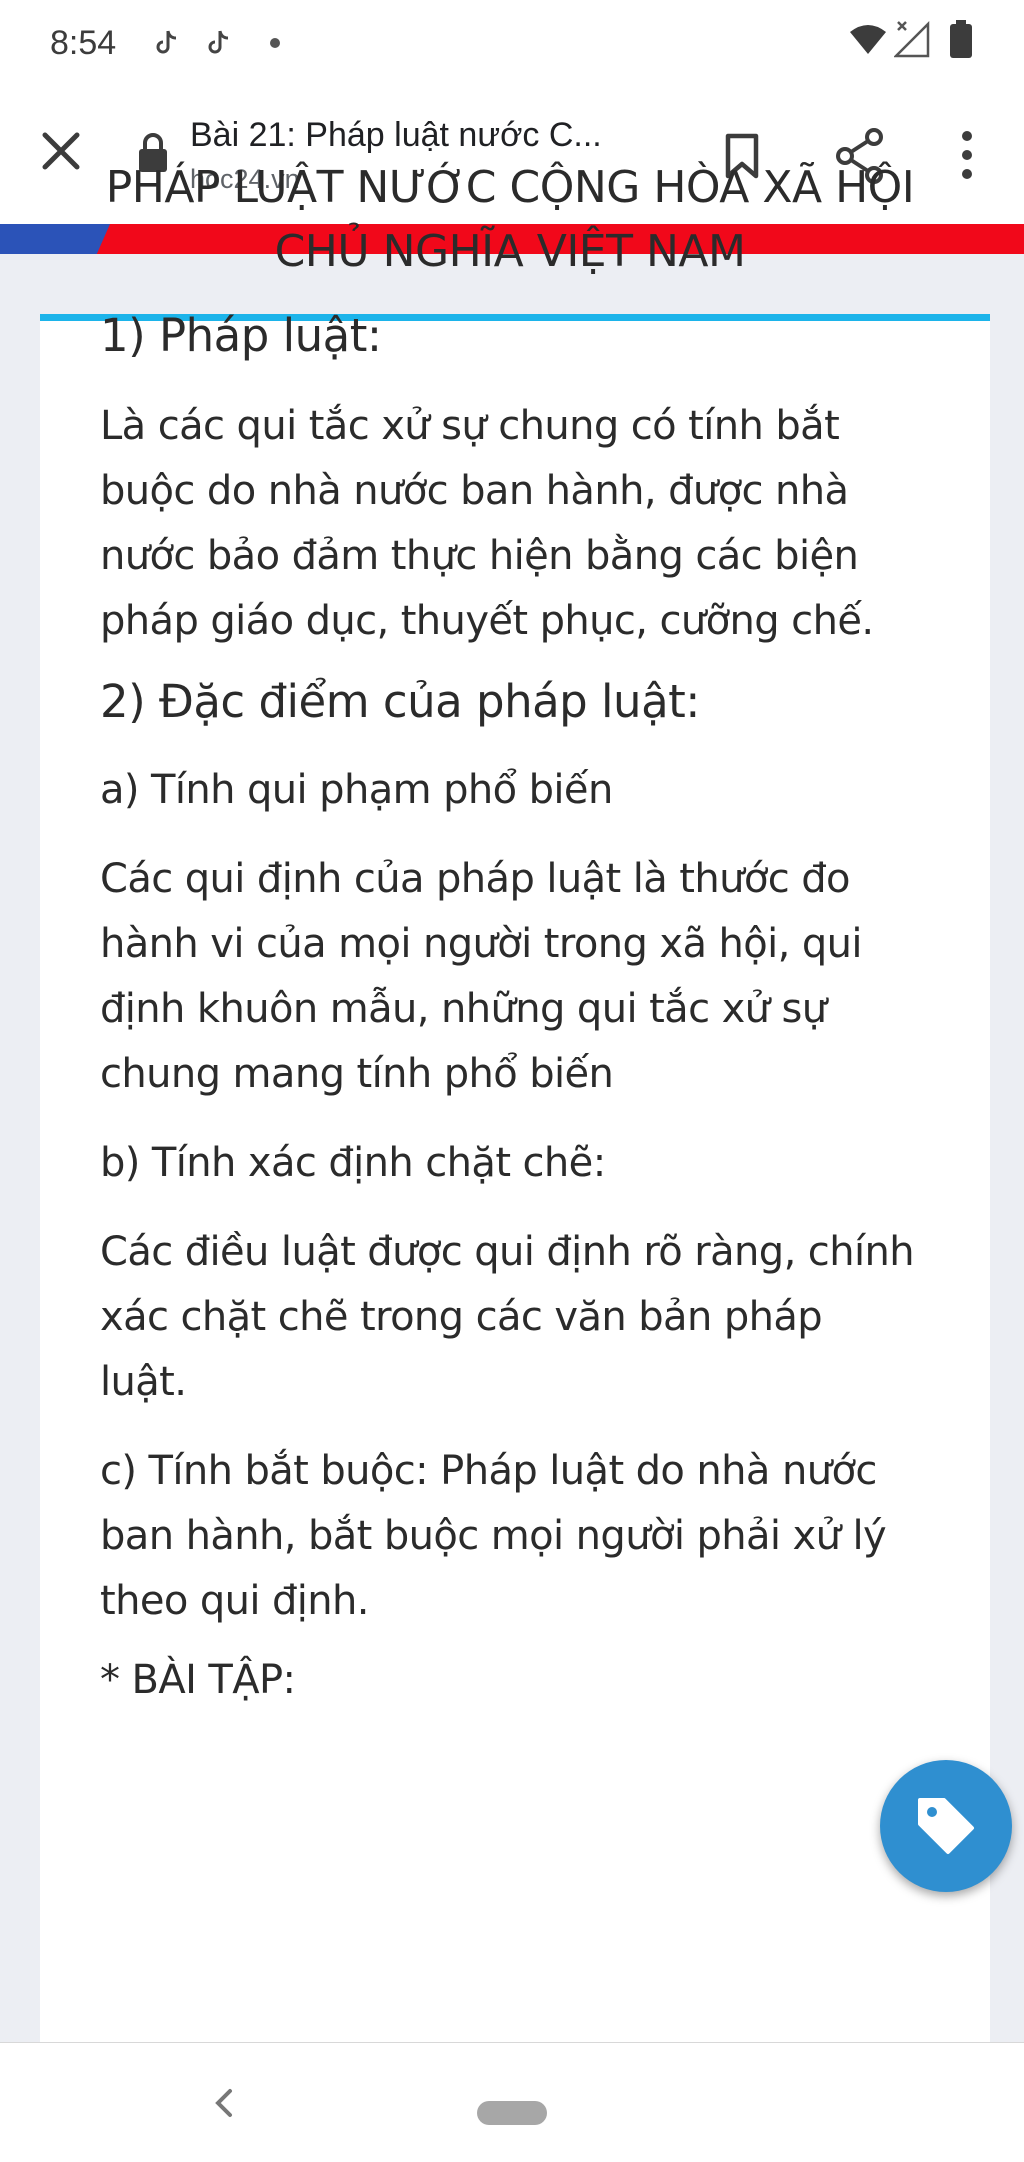 This screenshot has width=1024, height=2162. What do you see at coordinates (275, 43) in the screenshot?
I see `dot-icon` at bounding box center [275, 43].